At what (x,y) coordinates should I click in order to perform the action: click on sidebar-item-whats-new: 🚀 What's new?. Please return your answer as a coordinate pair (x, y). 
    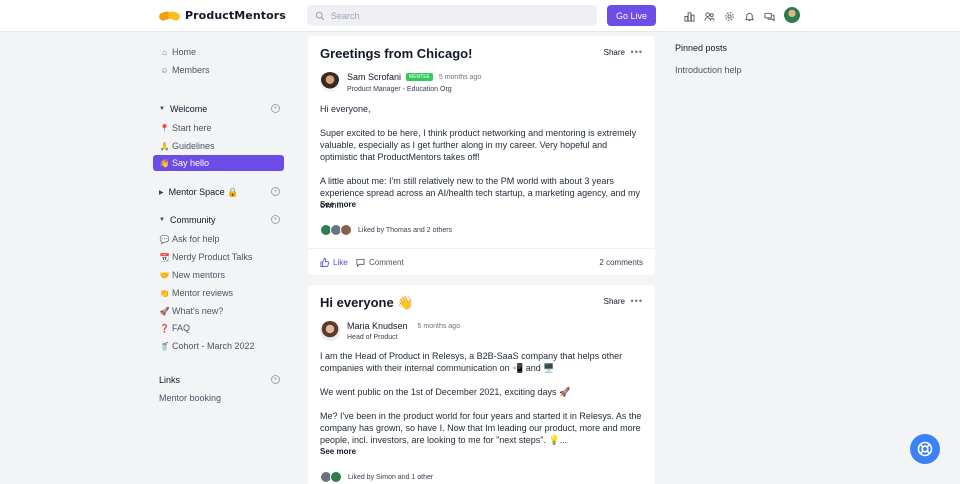
    Looking at the image, I should click on (218, 311).